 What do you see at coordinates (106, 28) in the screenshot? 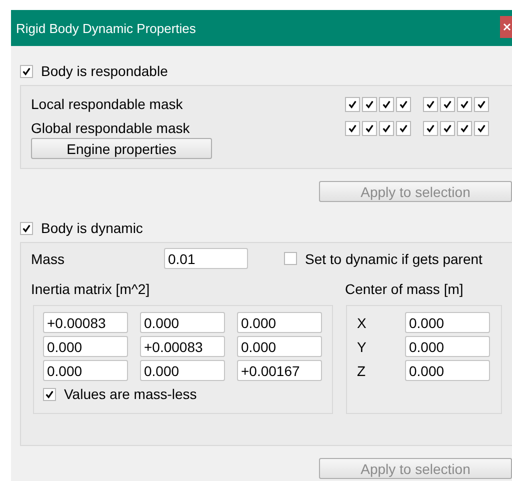
I see `window-title: Rigid Body Dynamic Properties` at bounding box center [106, 28].